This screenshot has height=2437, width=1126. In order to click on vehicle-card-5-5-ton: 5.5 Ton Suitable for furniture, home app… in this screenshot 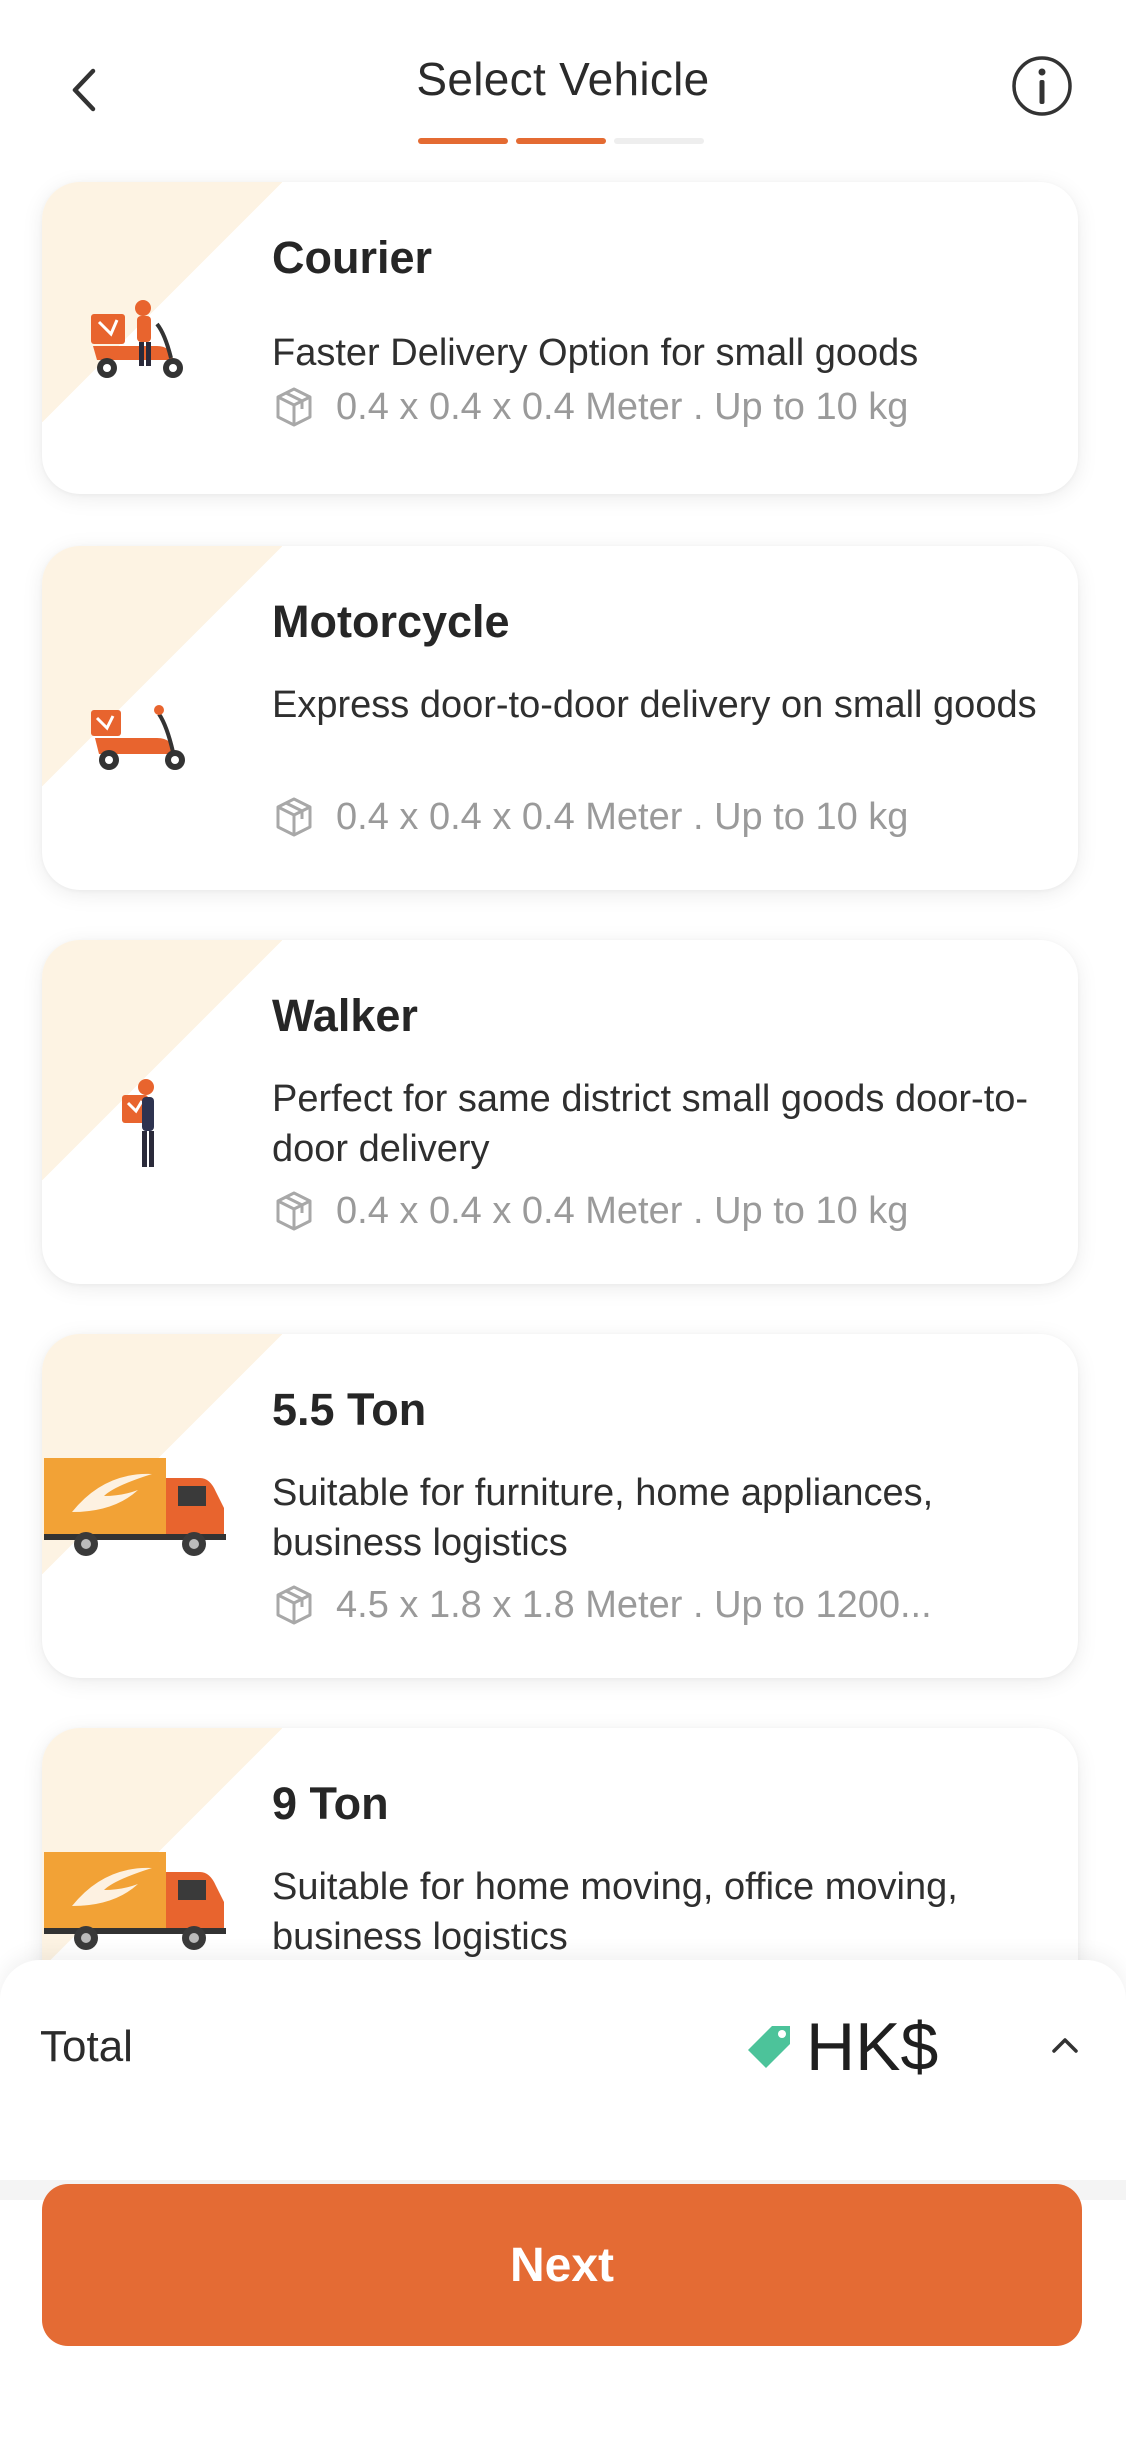, I will do `click(560, 1506)`.